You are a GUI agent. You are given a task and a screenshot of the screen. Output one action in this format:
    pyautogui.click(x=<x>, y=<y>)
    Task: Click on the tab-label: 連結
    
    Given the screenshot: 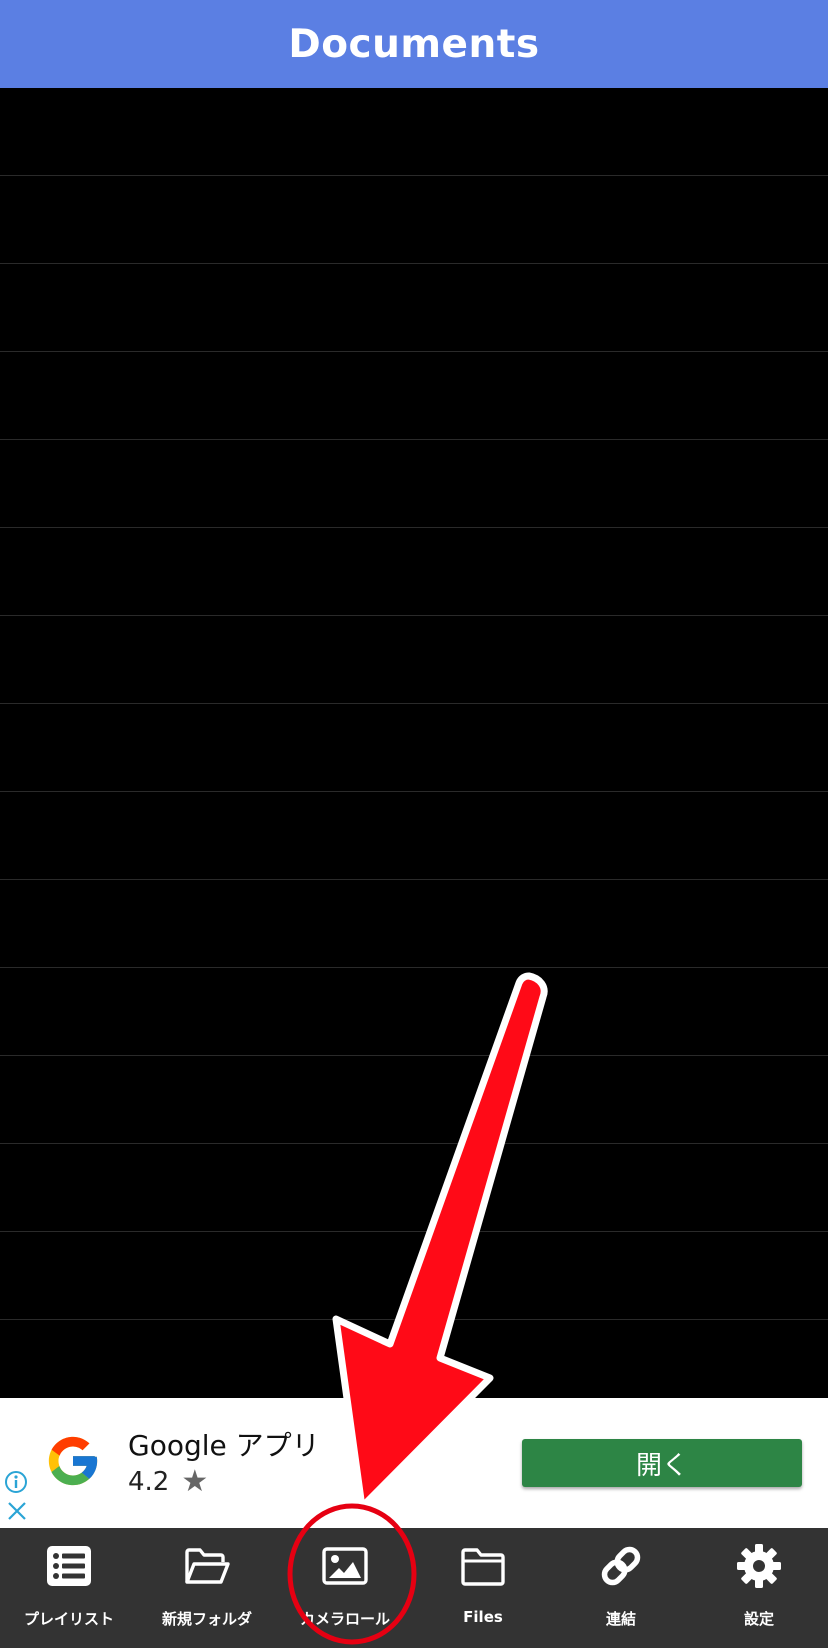 What is the action you would take?
    pyautogui.click(x=620, y=1619)
    